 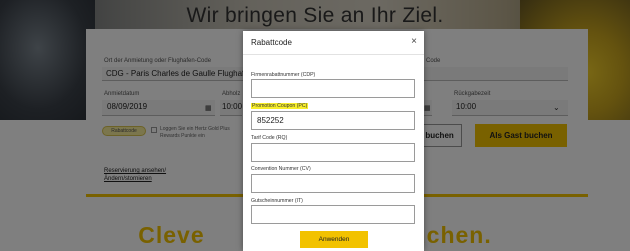 I want to click on cv-label: Convention Nummer (CV), so click(x=281, y=169).